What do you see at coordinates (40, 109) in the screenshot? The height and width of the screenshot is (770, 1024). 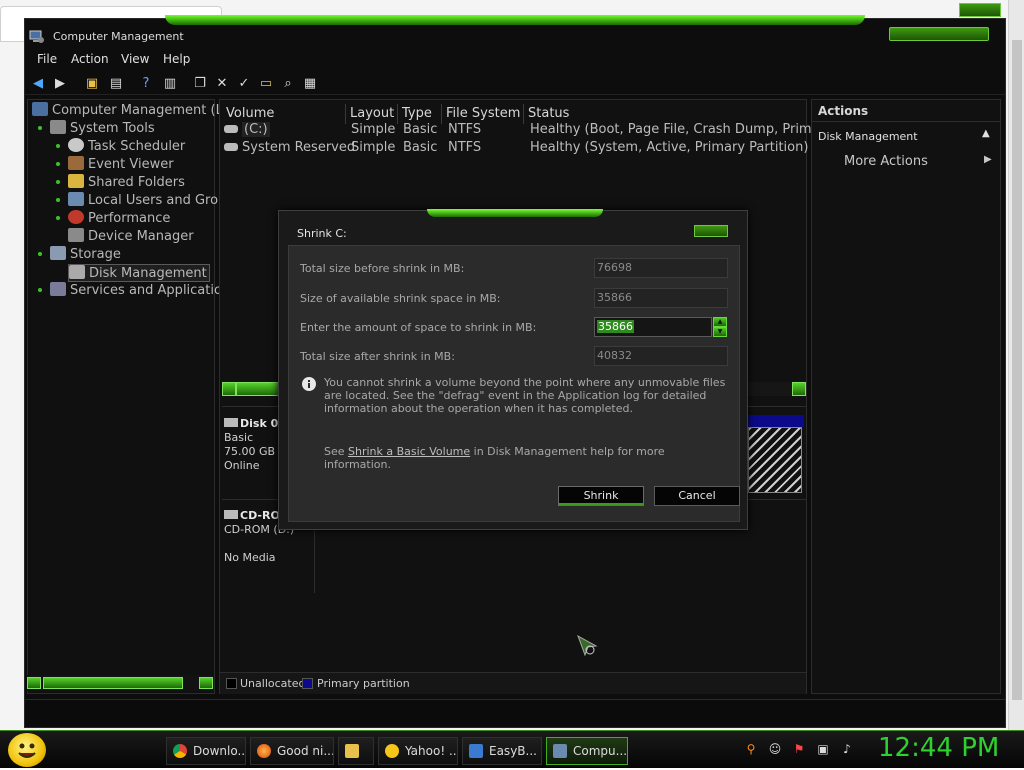 I see `computer-management-icon` at bounding box center [40, 109].